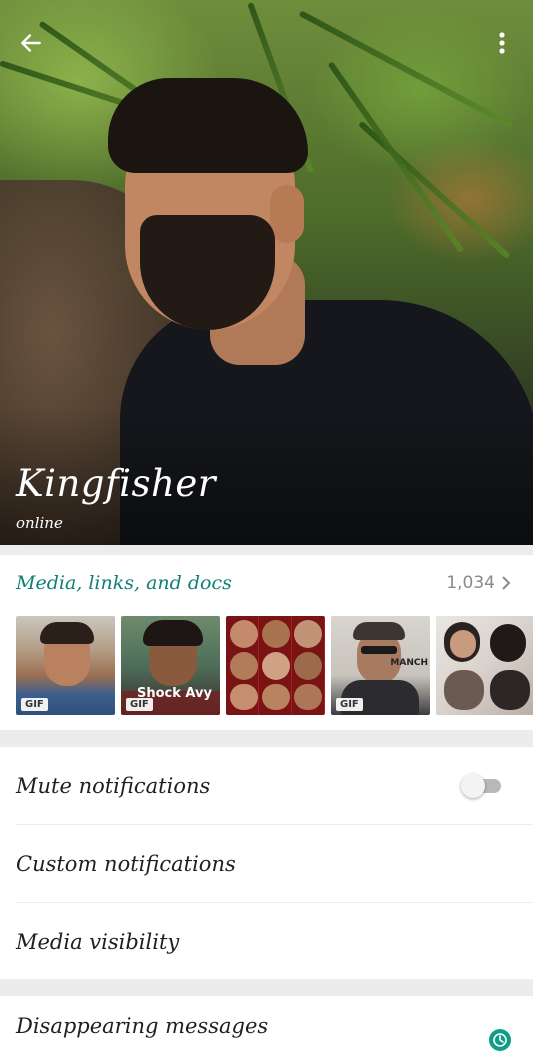 Image resolution: width=533 pixels, height=1052 pixels. I want to click on arrow-left-icon, so click(31, 43).